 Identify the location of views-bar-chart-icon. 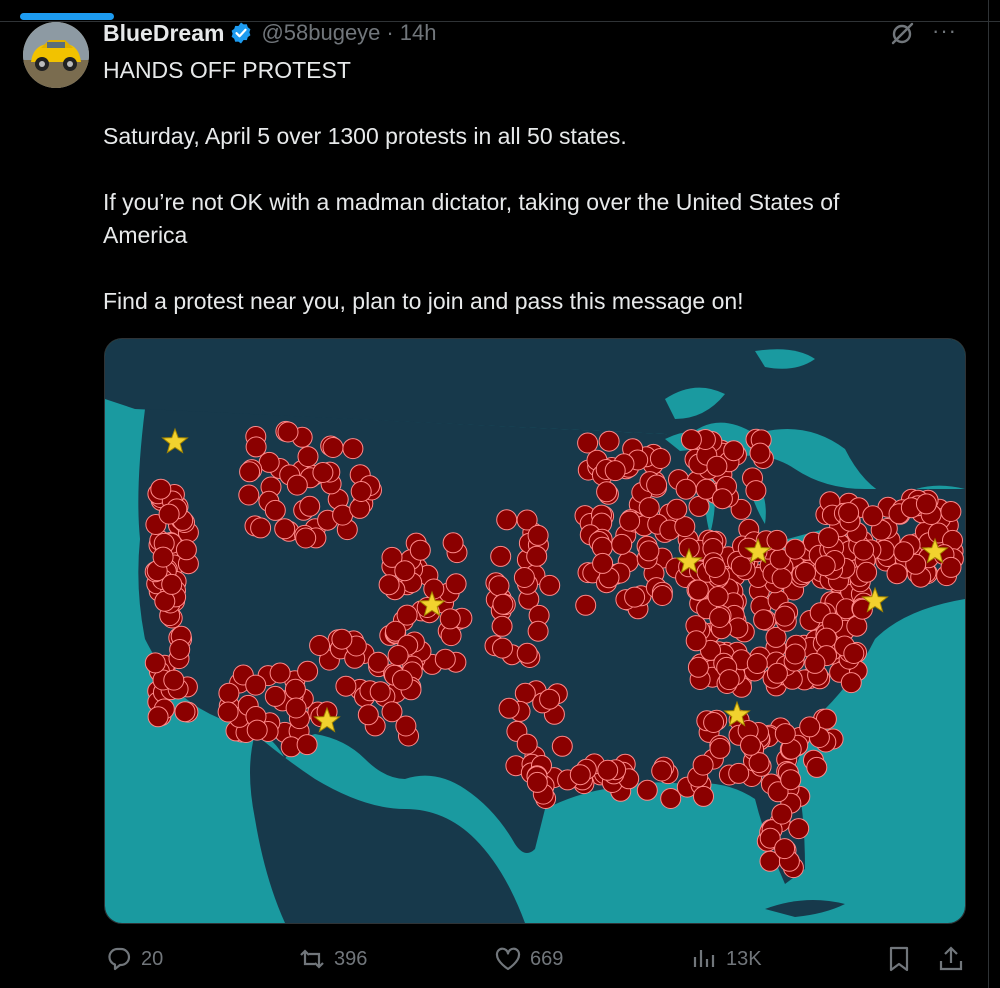
(704, 958).